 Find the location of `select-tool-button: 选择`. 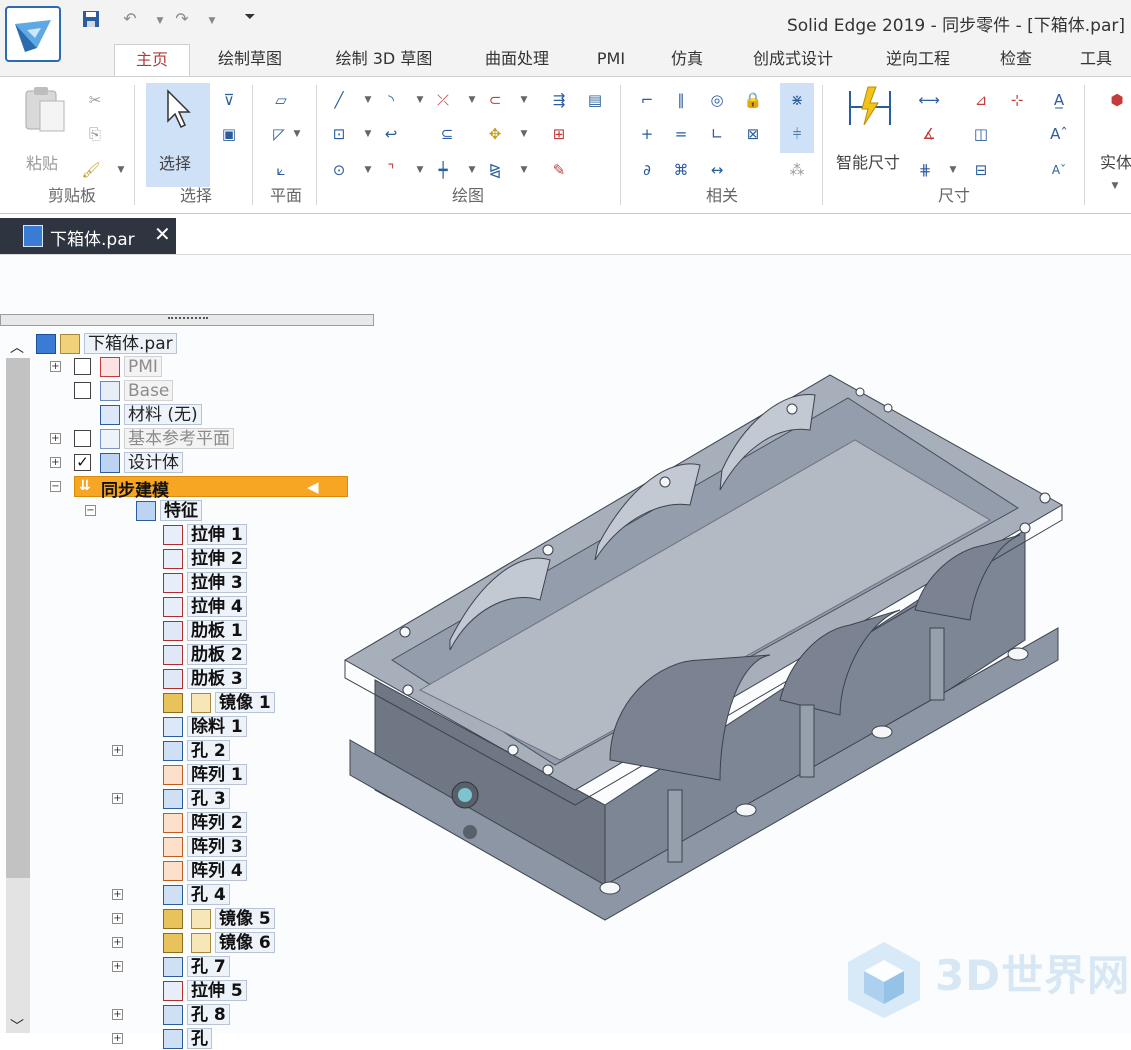

select-tool-button: 选择 is located at coordinates (178, 135).